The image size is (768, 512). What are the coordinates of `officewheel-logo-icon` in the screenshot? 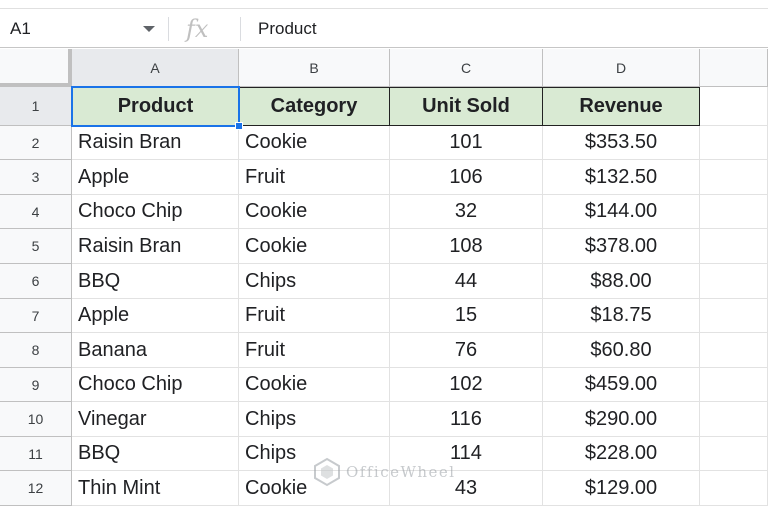 It's located at (327, 472).